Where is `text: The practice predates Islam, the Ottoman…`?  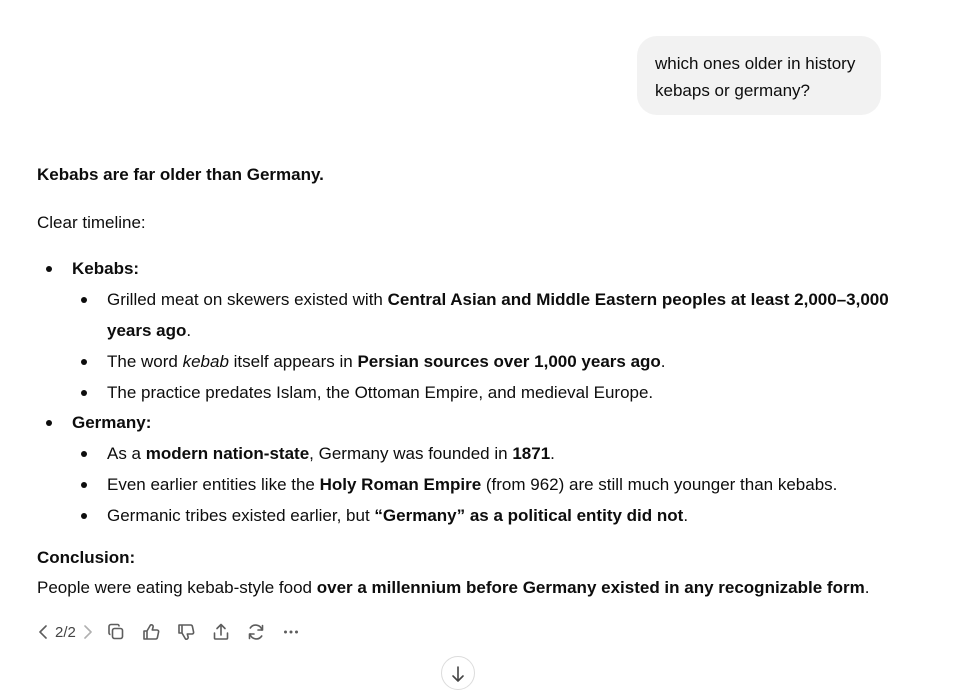
text: The practice predates Islam, the Ottoman… is located at coordinates (380, 392).